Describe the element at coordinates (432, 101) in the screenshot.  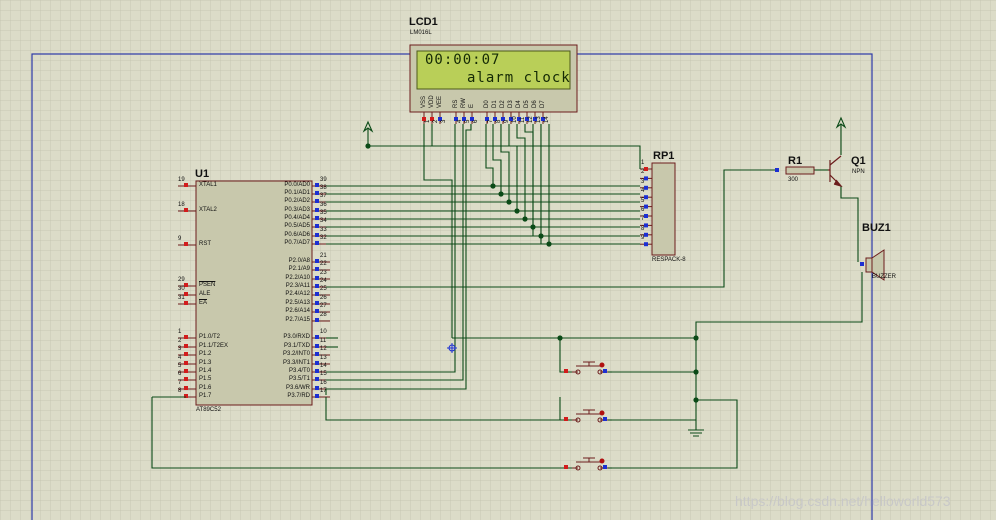
I see `lcd-pin-name: VDD` at that location.